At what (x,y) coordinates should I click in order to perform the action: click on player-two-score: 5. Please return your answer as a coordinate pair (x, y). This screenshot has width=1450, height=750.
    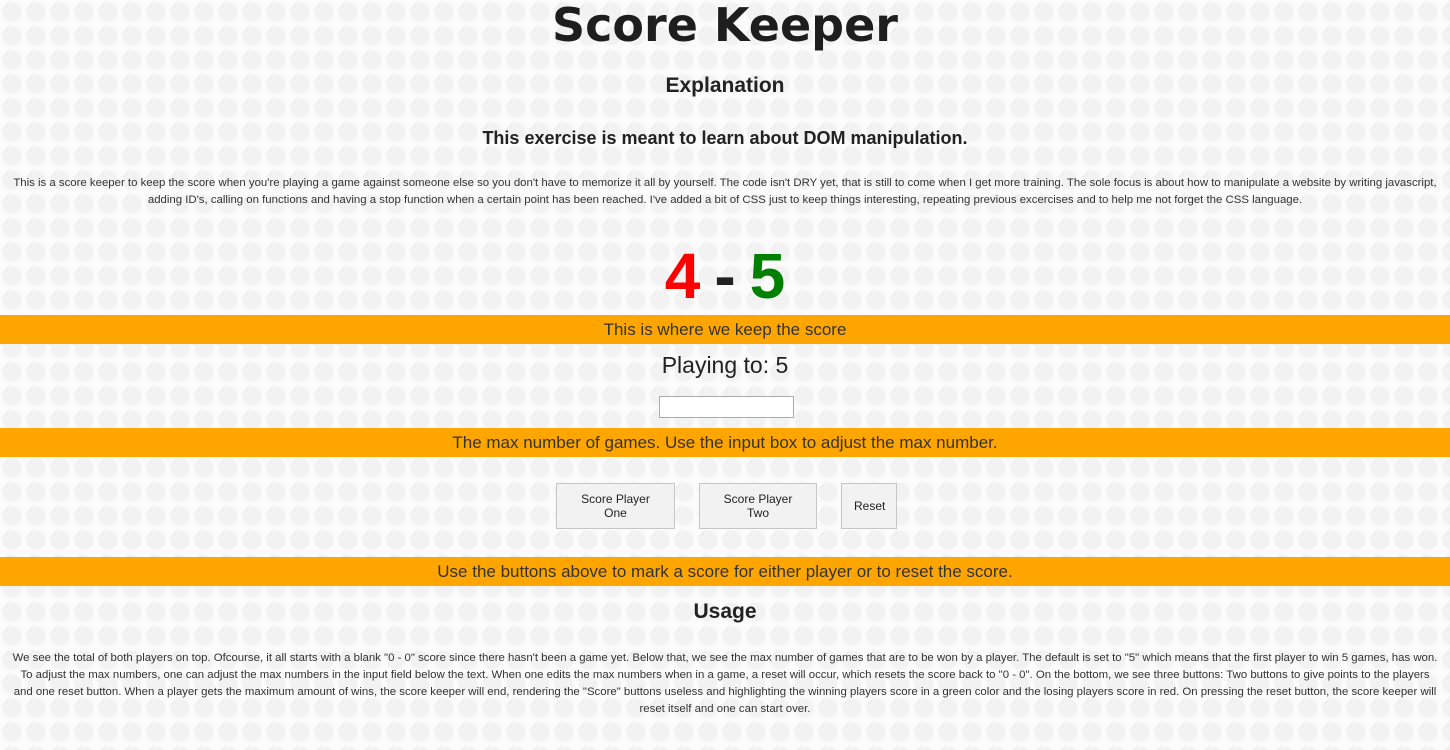
    Looking at the image, I should click on (767, 276).